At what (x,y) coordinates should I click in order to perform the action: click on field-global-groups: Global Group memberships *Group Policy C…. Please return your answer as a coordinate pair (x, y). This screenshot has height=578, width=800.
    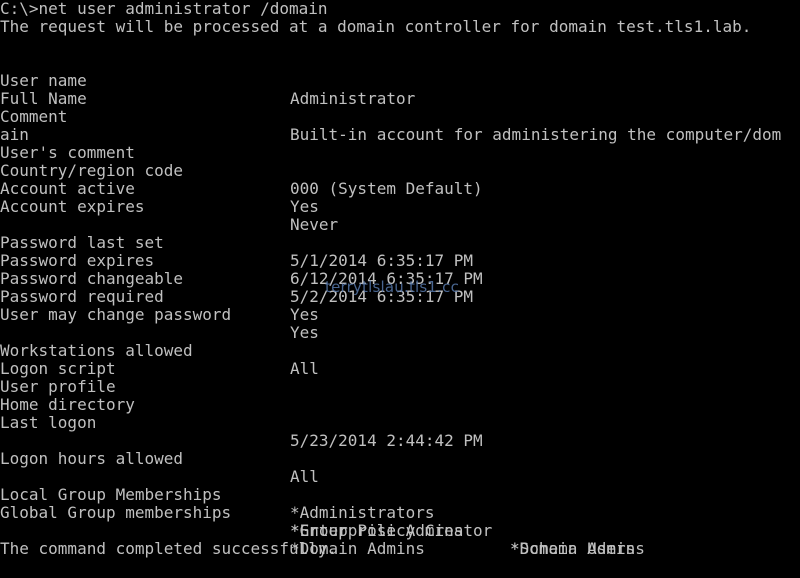
    Looking at the image, I should click on (400, 522).